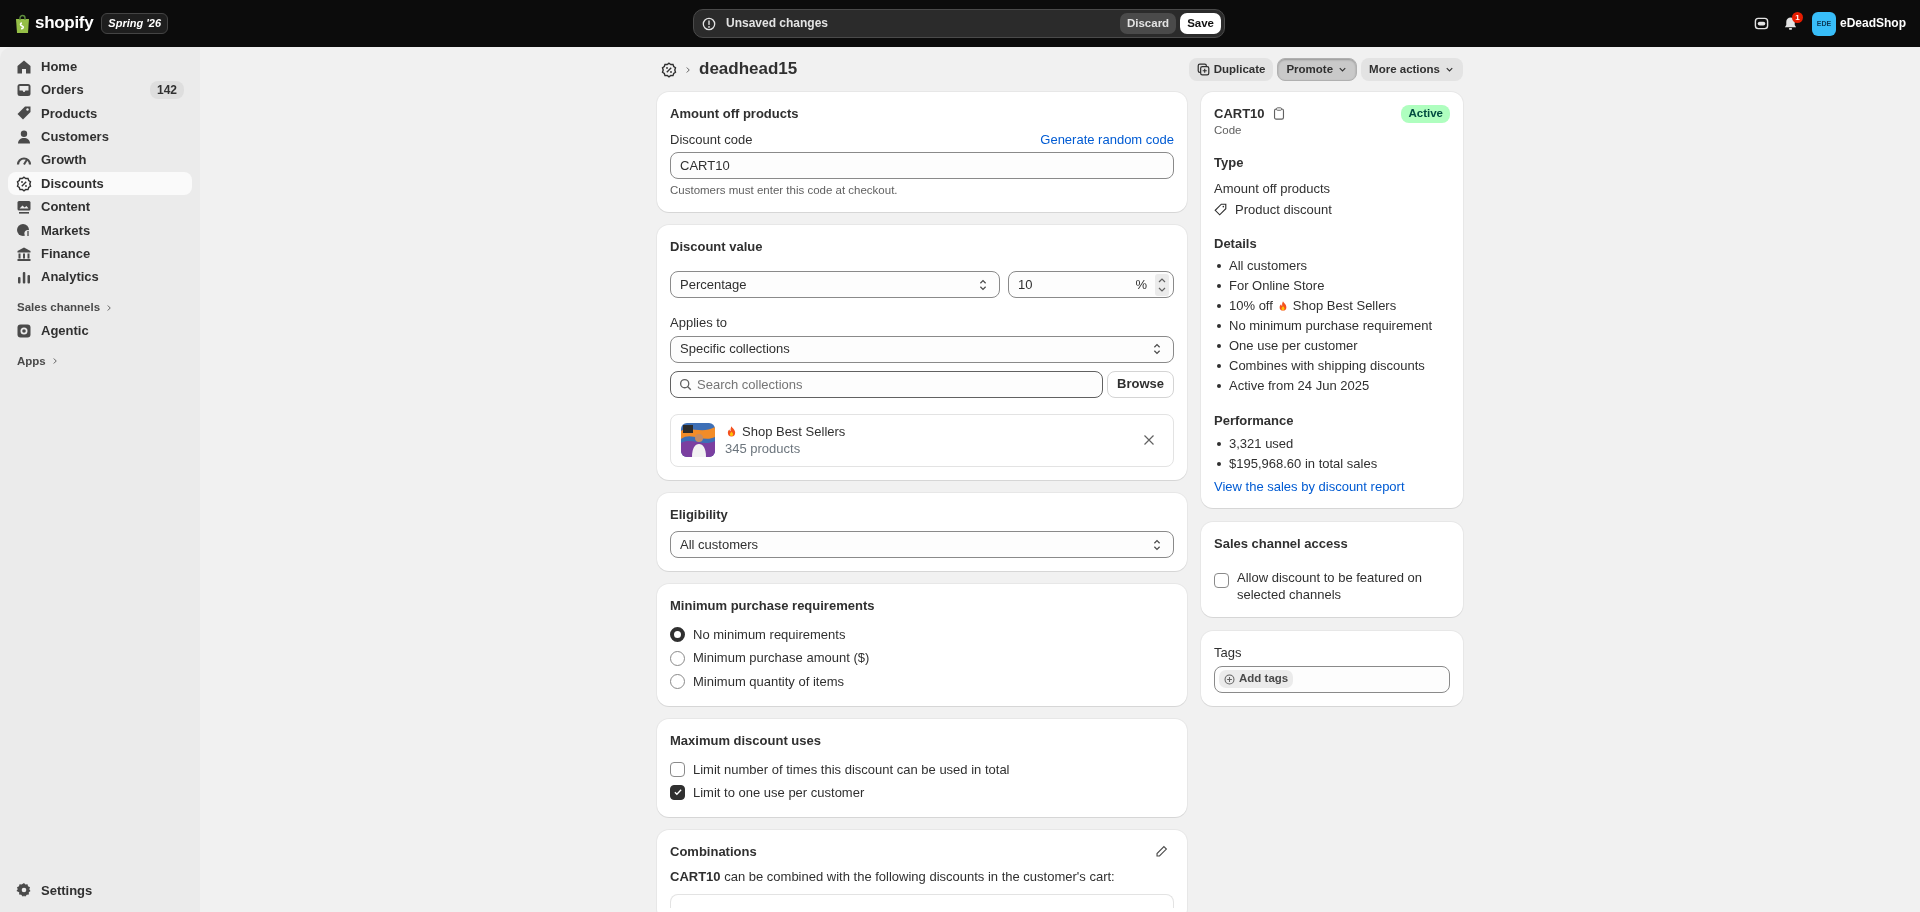  What do you see at coordinates (717, 246) in the screenshot?
I see `card-title: Discount value` at bounding box center [717, 246].